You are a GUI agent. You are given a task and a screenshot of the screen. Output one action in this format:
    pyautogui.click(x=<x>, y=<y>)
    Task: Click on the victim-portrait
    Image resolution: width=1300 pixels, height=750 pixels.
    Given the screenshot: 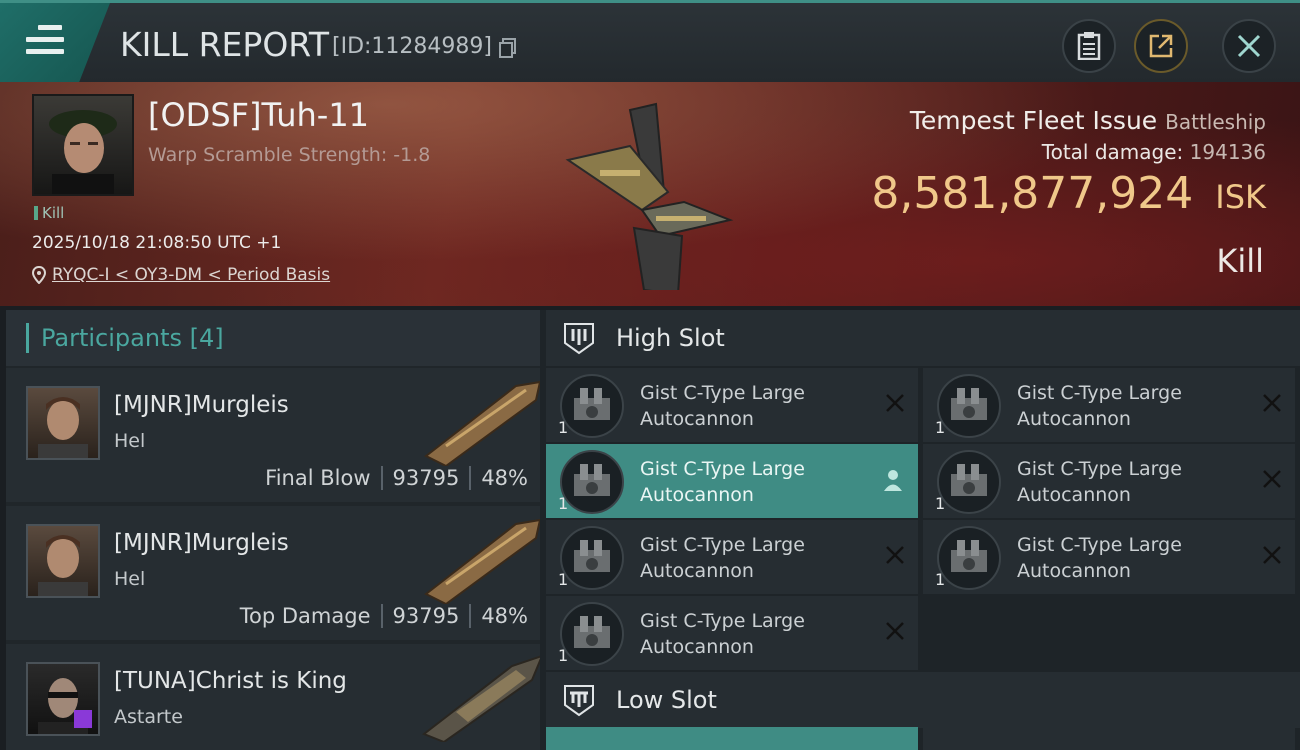 What is the action you would take?
    pyautogui.click(x=83, y=145)
    